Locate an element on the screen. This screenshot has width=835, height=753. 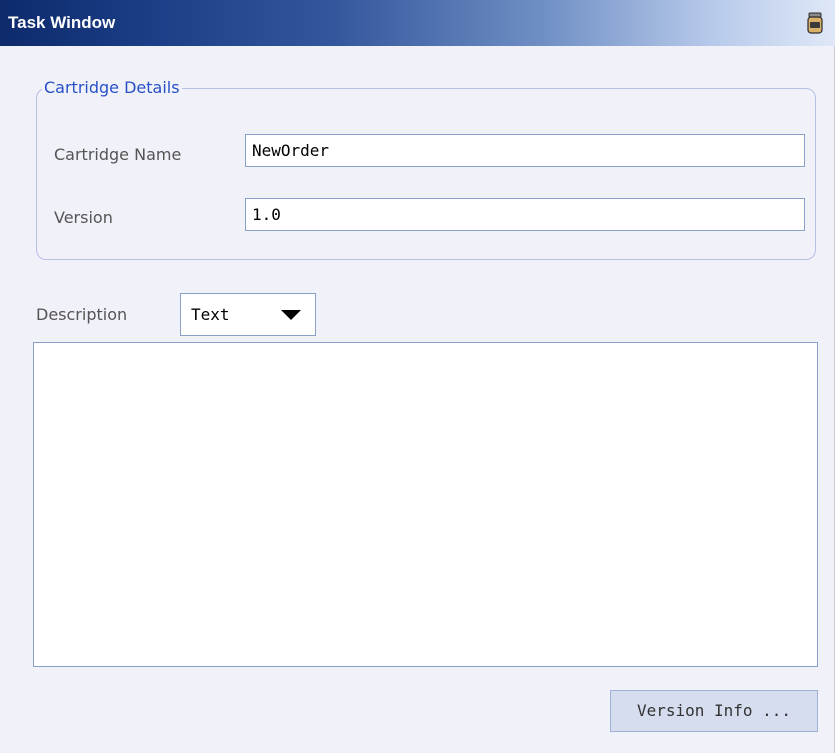
chevron-down-icon is located at coordinates (291, 315).